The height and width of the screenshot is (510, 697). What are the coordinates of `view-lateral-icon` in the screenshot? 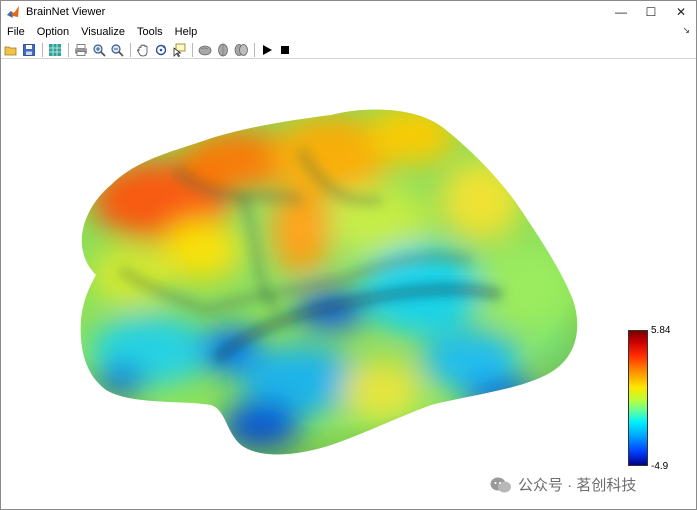 It's located at (205, 50).